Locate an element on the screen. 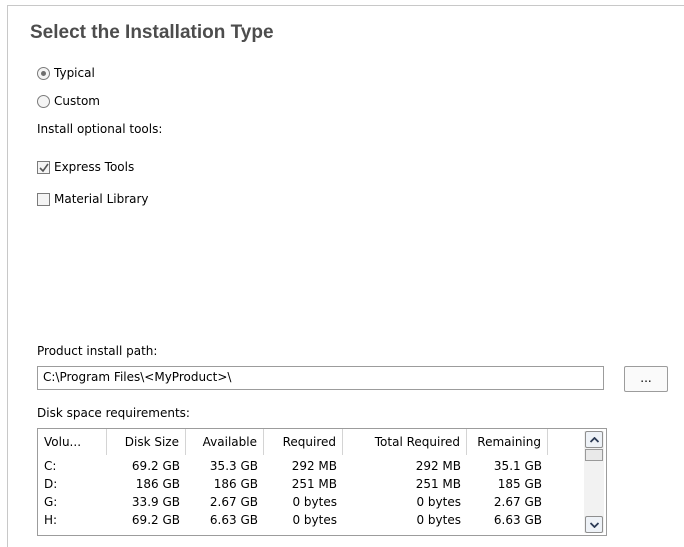  radio-typical: Typical is located at coordinates (66, 73).